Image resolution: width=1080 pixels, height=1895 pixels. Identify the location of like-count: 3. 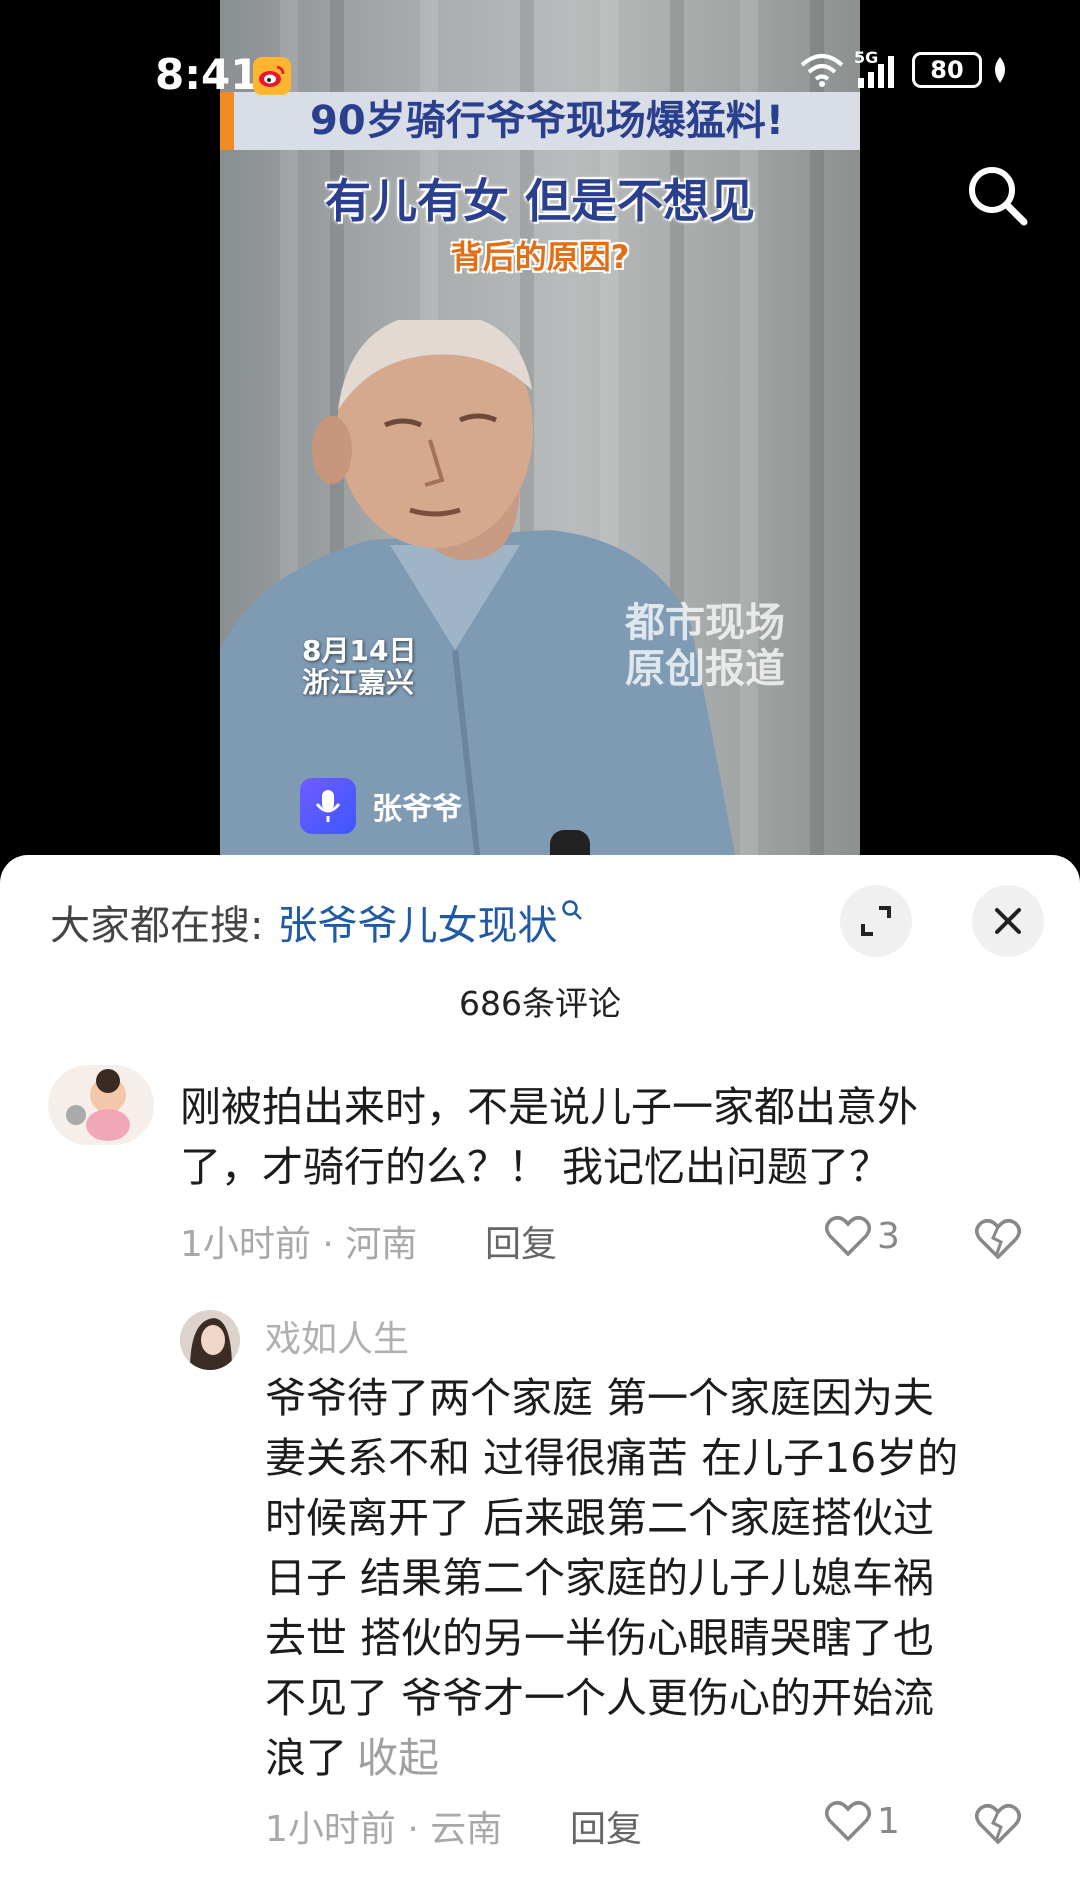
(888, 1236).